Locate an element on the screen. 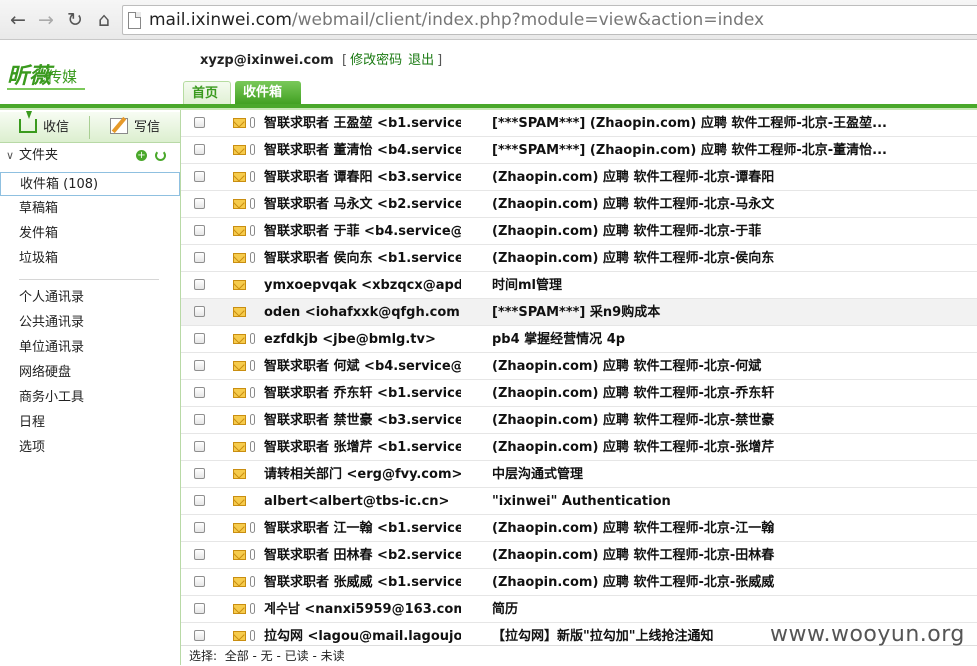 The image size is (977, 666). home-icon: ⌂ is located at coordinates (104, 20).